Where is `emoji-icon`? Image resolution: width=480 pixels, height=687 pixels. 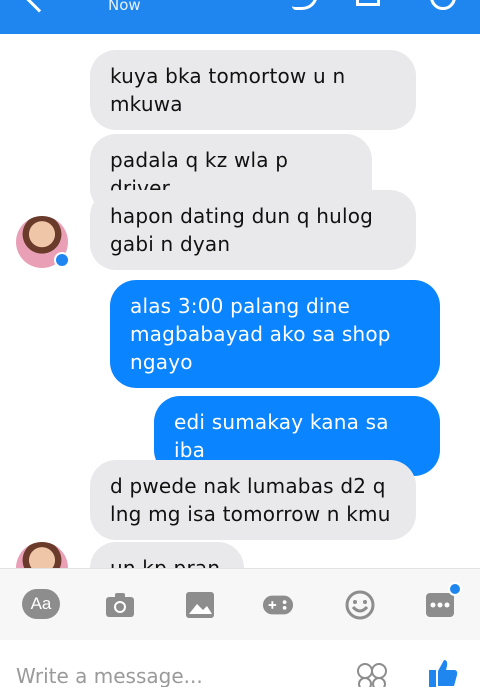
emoji-icon is located at coordinates (360, 605).